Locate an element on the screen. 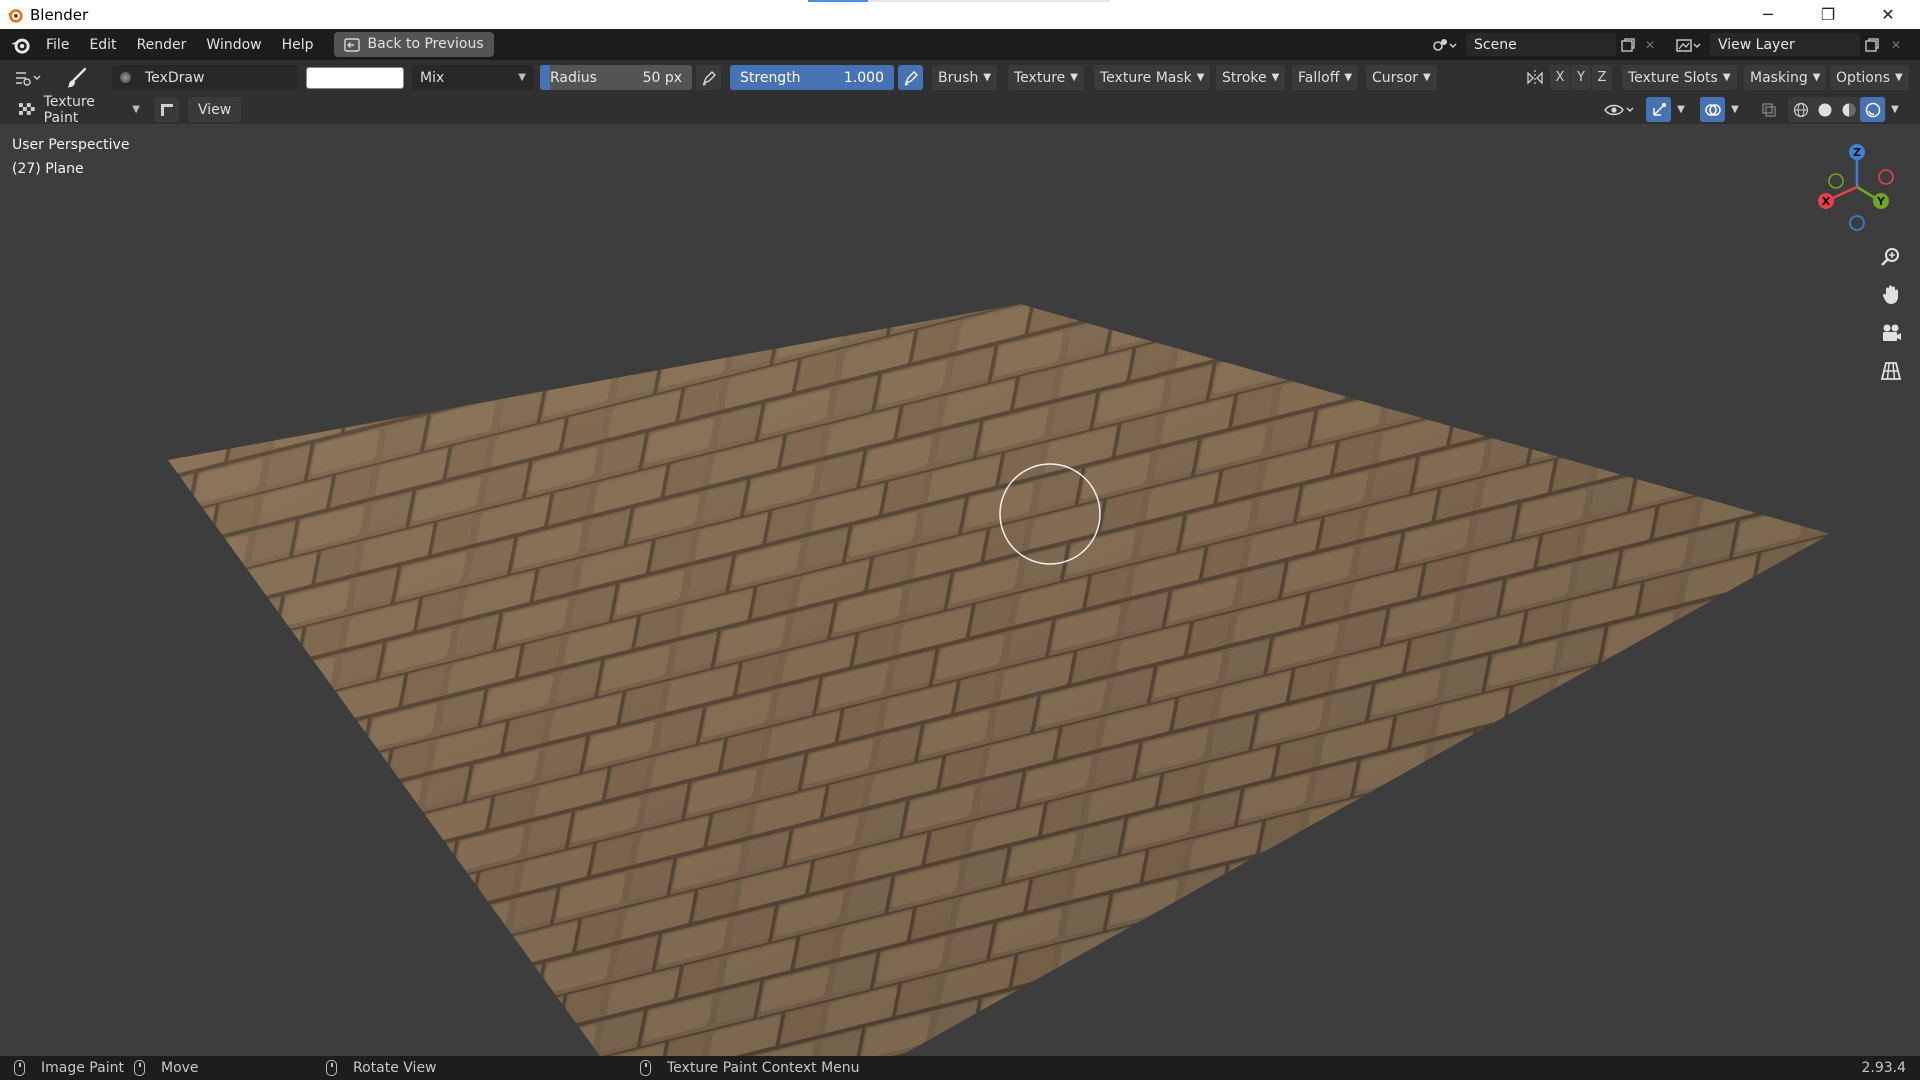 The width and height of the screenshot is (1920, 1080). scene-name-field: Scene is located at coordinates (1541, 44).